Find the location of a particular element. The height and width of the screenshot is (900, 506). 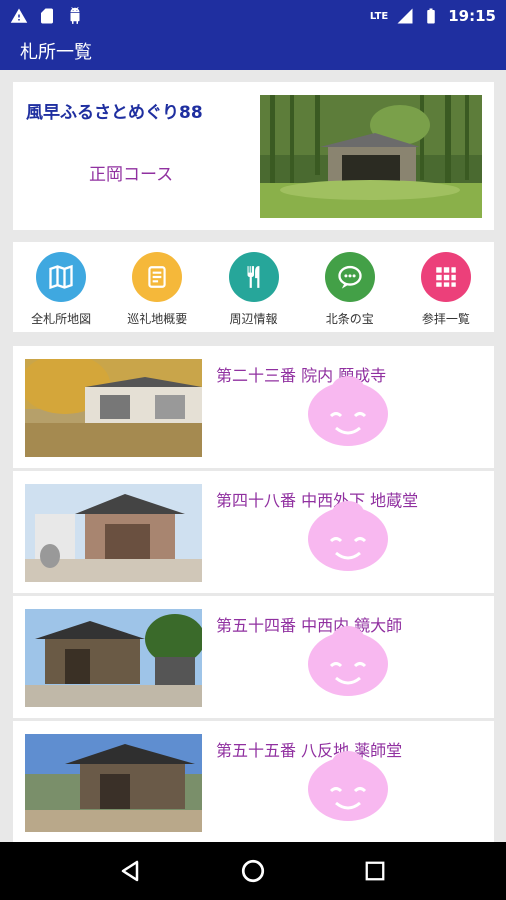

back-triangle-icon is located at coordinates (130, 871).